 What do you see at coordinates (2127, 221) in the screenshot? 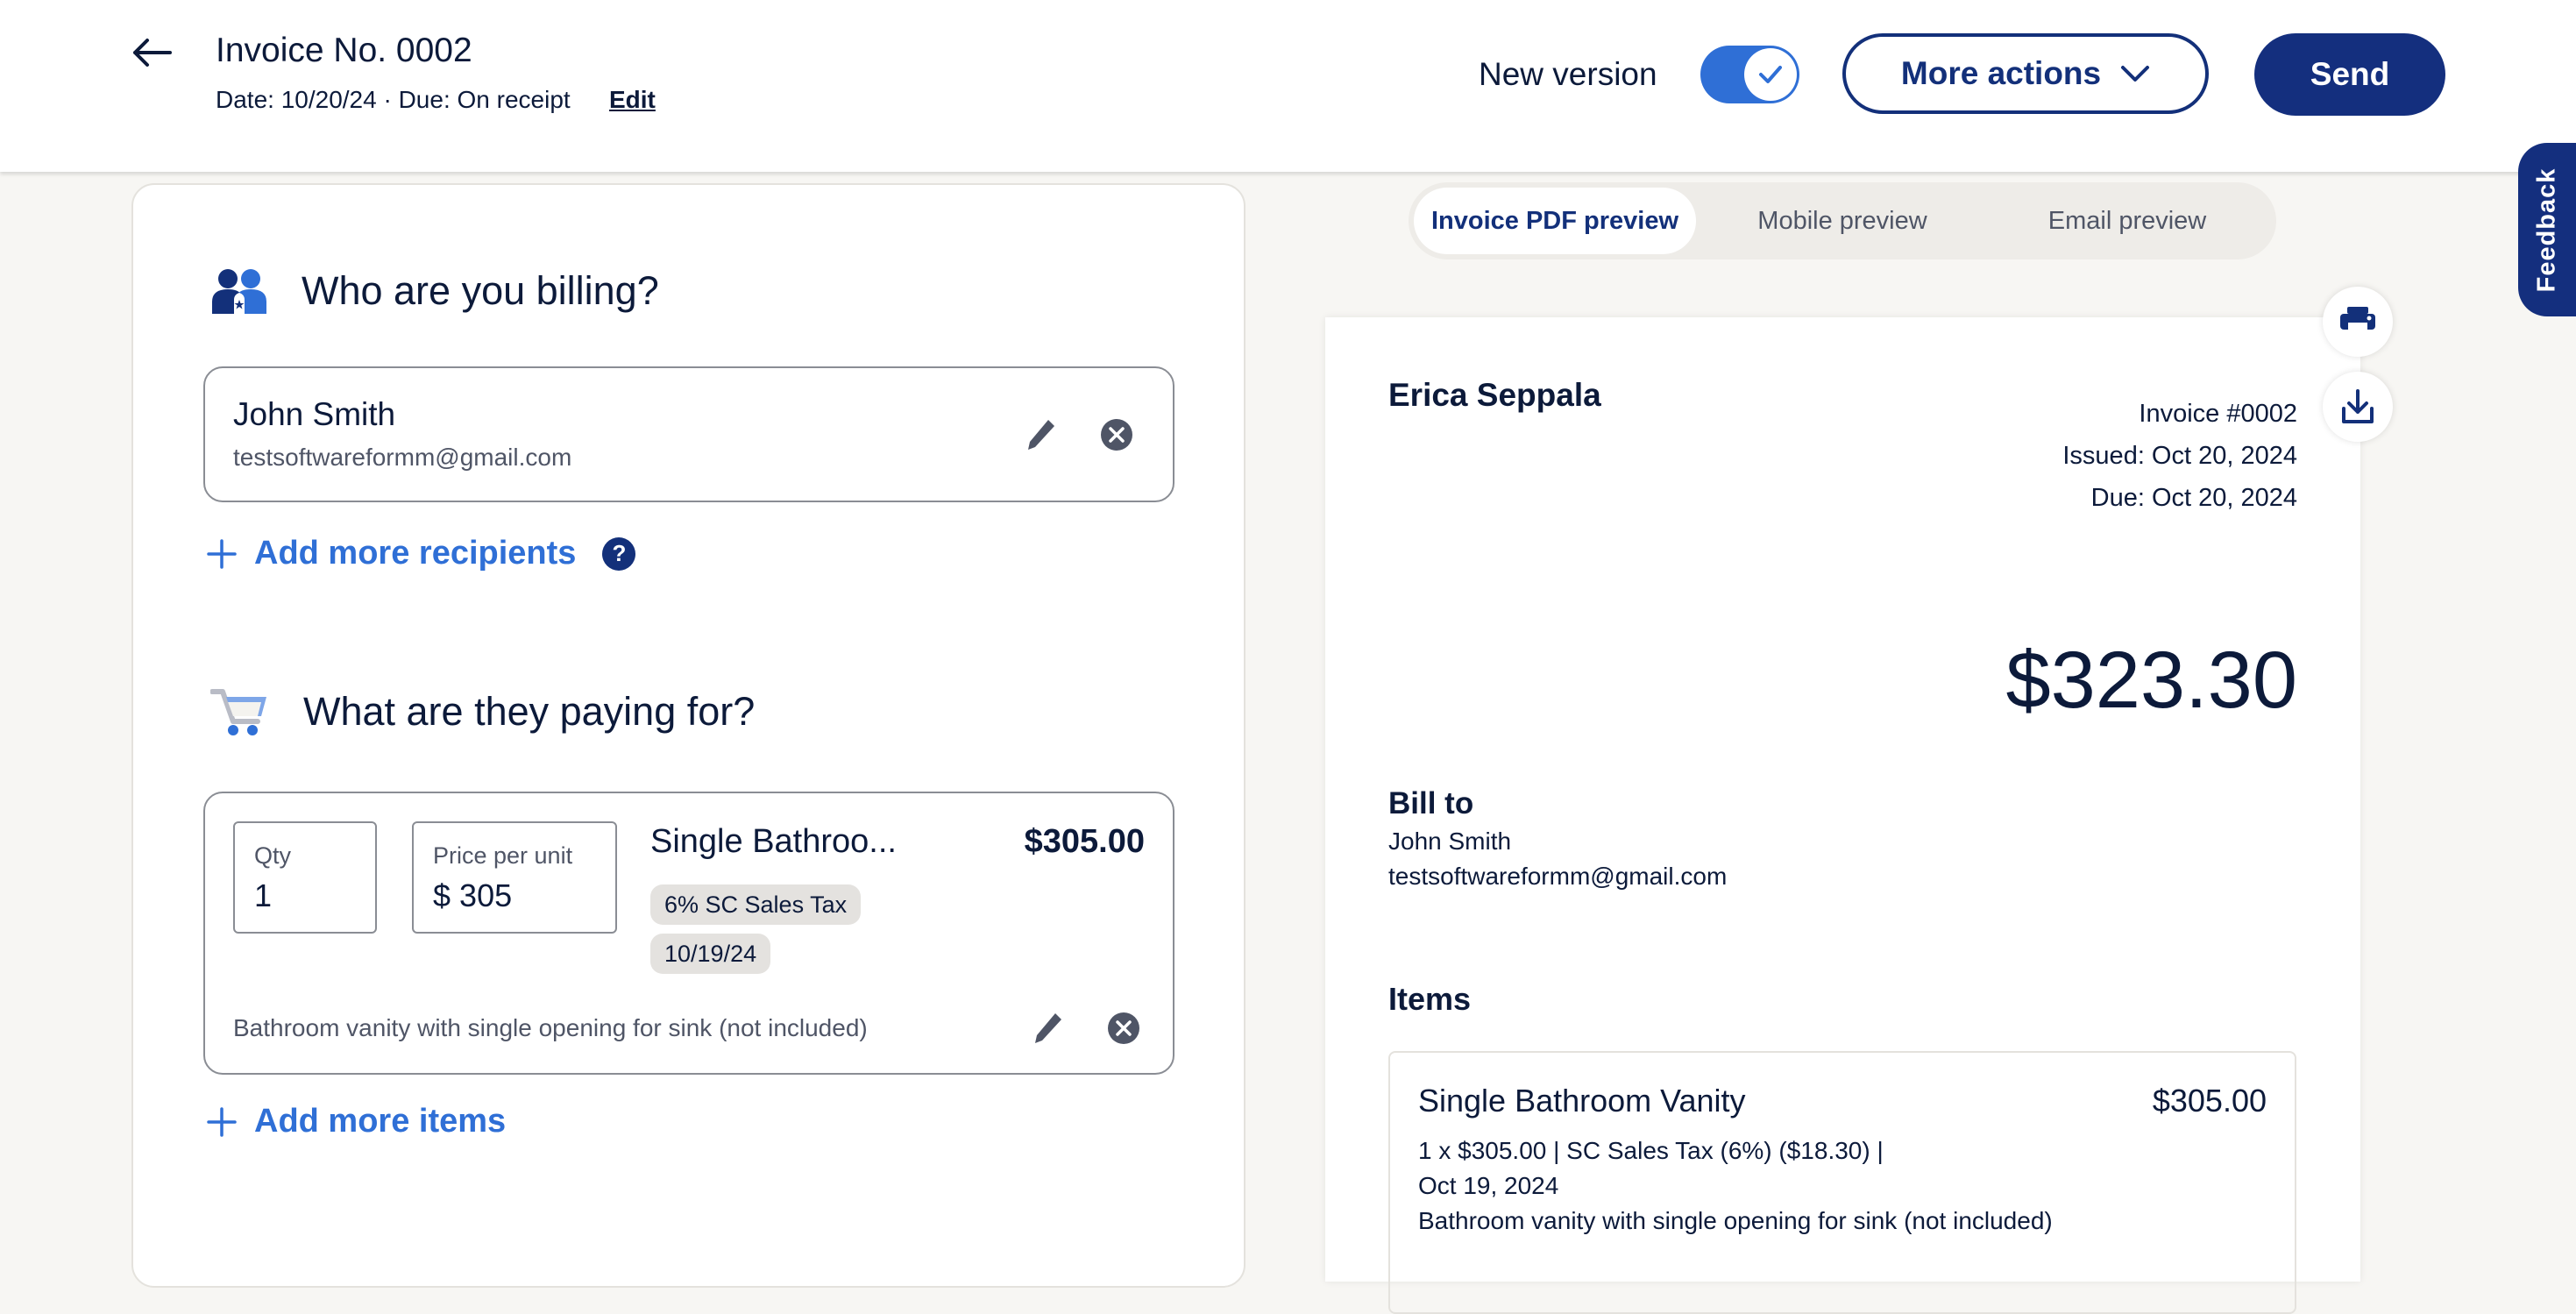
I see `tab-email-preview: Email preview` at bounding box center [2127, 221].